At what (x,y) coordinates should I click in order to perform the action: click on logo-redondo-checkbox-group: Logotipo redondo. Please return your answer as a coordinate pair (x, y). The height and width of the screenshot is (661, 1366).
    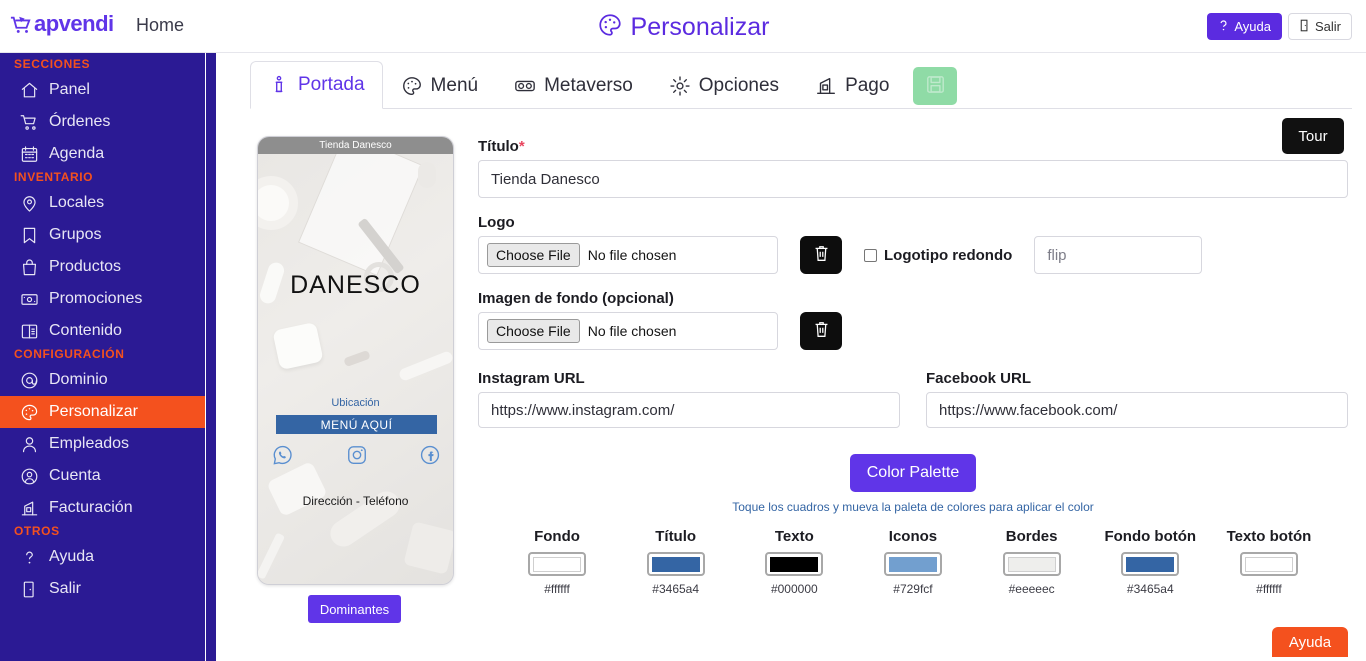
    Looking at the image, I should click on (938, 255).